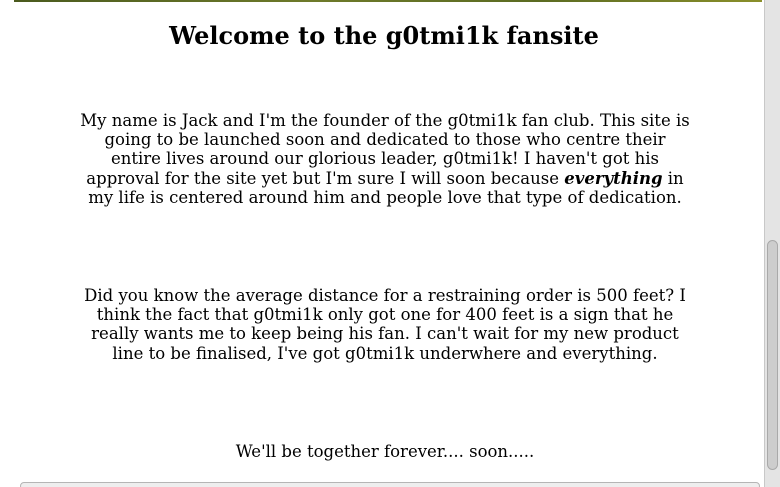 This screenshot has width=780, height=487. I want to click on emphasis-everything: everything, so click(613, 178).